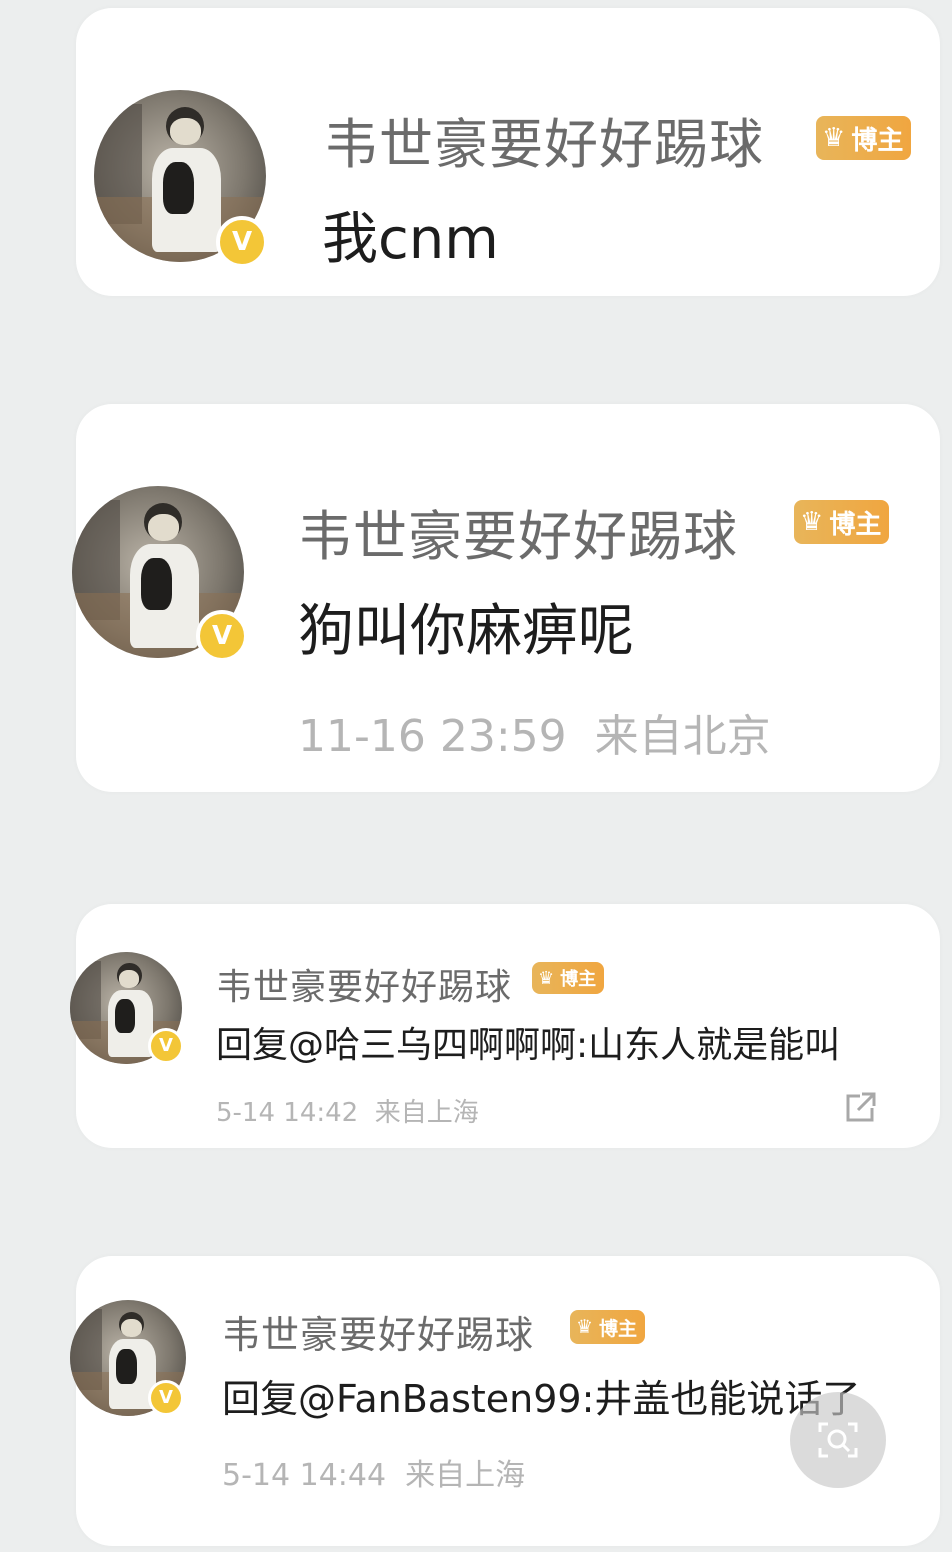  I want to click on comment-text: 狗叫你麻痹呢, so click(466, 631).